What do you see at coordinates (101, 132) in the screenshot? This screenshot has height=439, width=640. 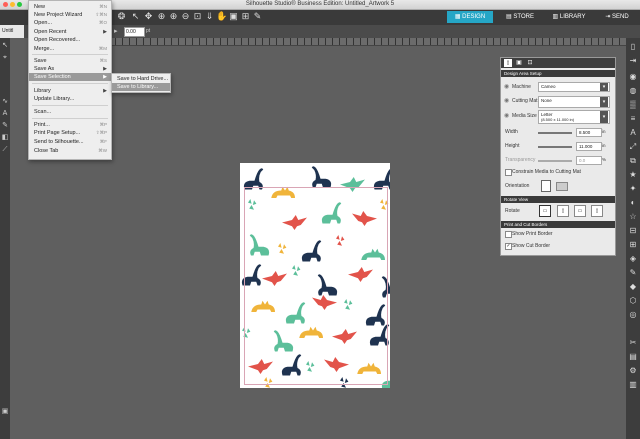 I see `menu-shortcut: ⇧⌘P` at bounding box center [101, 132].